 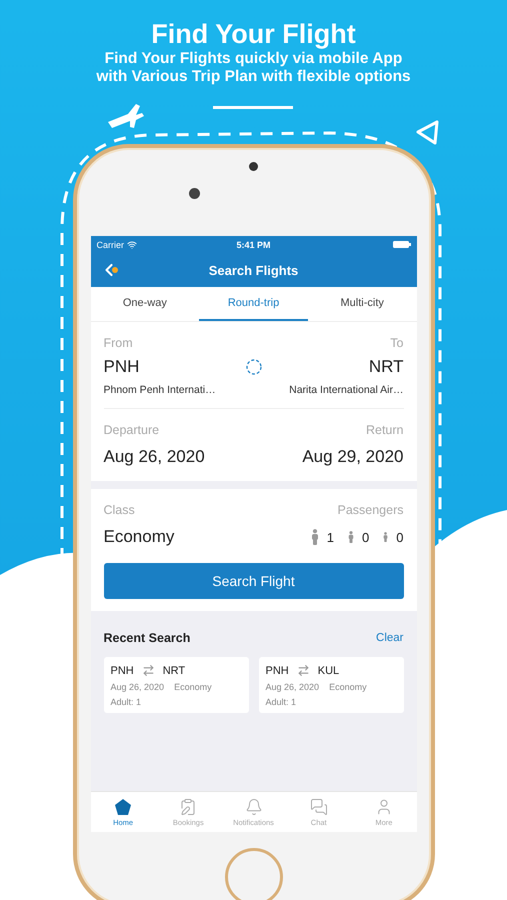 I want to click on recent-search-title: Recent Search, so click(x=147, y=638).